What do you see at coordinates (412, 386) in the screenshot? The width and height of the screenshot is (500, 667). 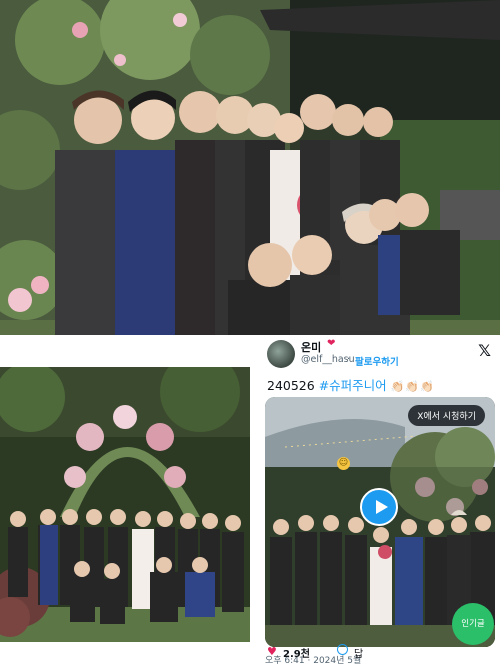 I see `clap-emoji-icons: 👏🏻👏🏻👏🏻` at bounding box center [412, 386].